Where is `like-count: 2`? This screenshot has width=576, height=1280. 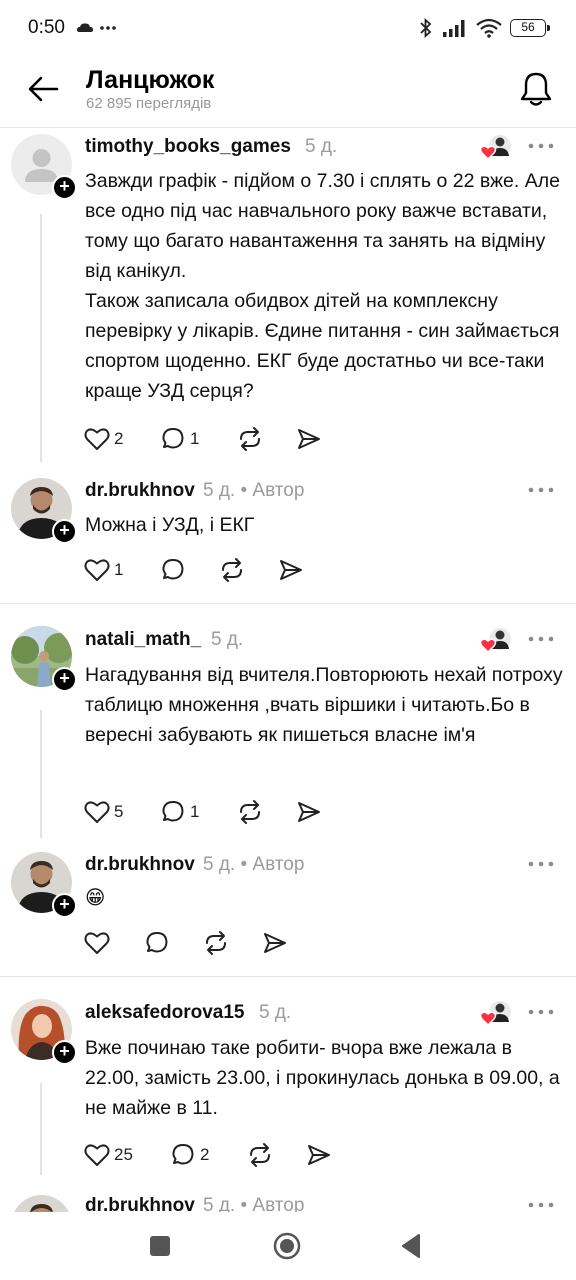 like-count: 2 is located at coordinates (119, 438).